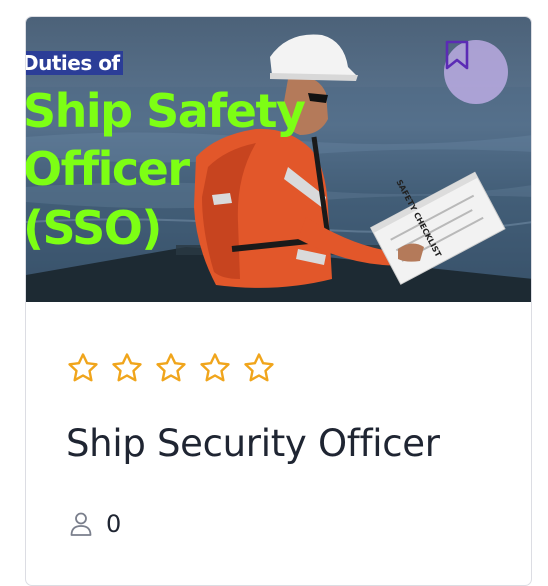 This screenshot has height=586, width=548. I want to click on course-title: Ship Security Officer, so click(253, 444).